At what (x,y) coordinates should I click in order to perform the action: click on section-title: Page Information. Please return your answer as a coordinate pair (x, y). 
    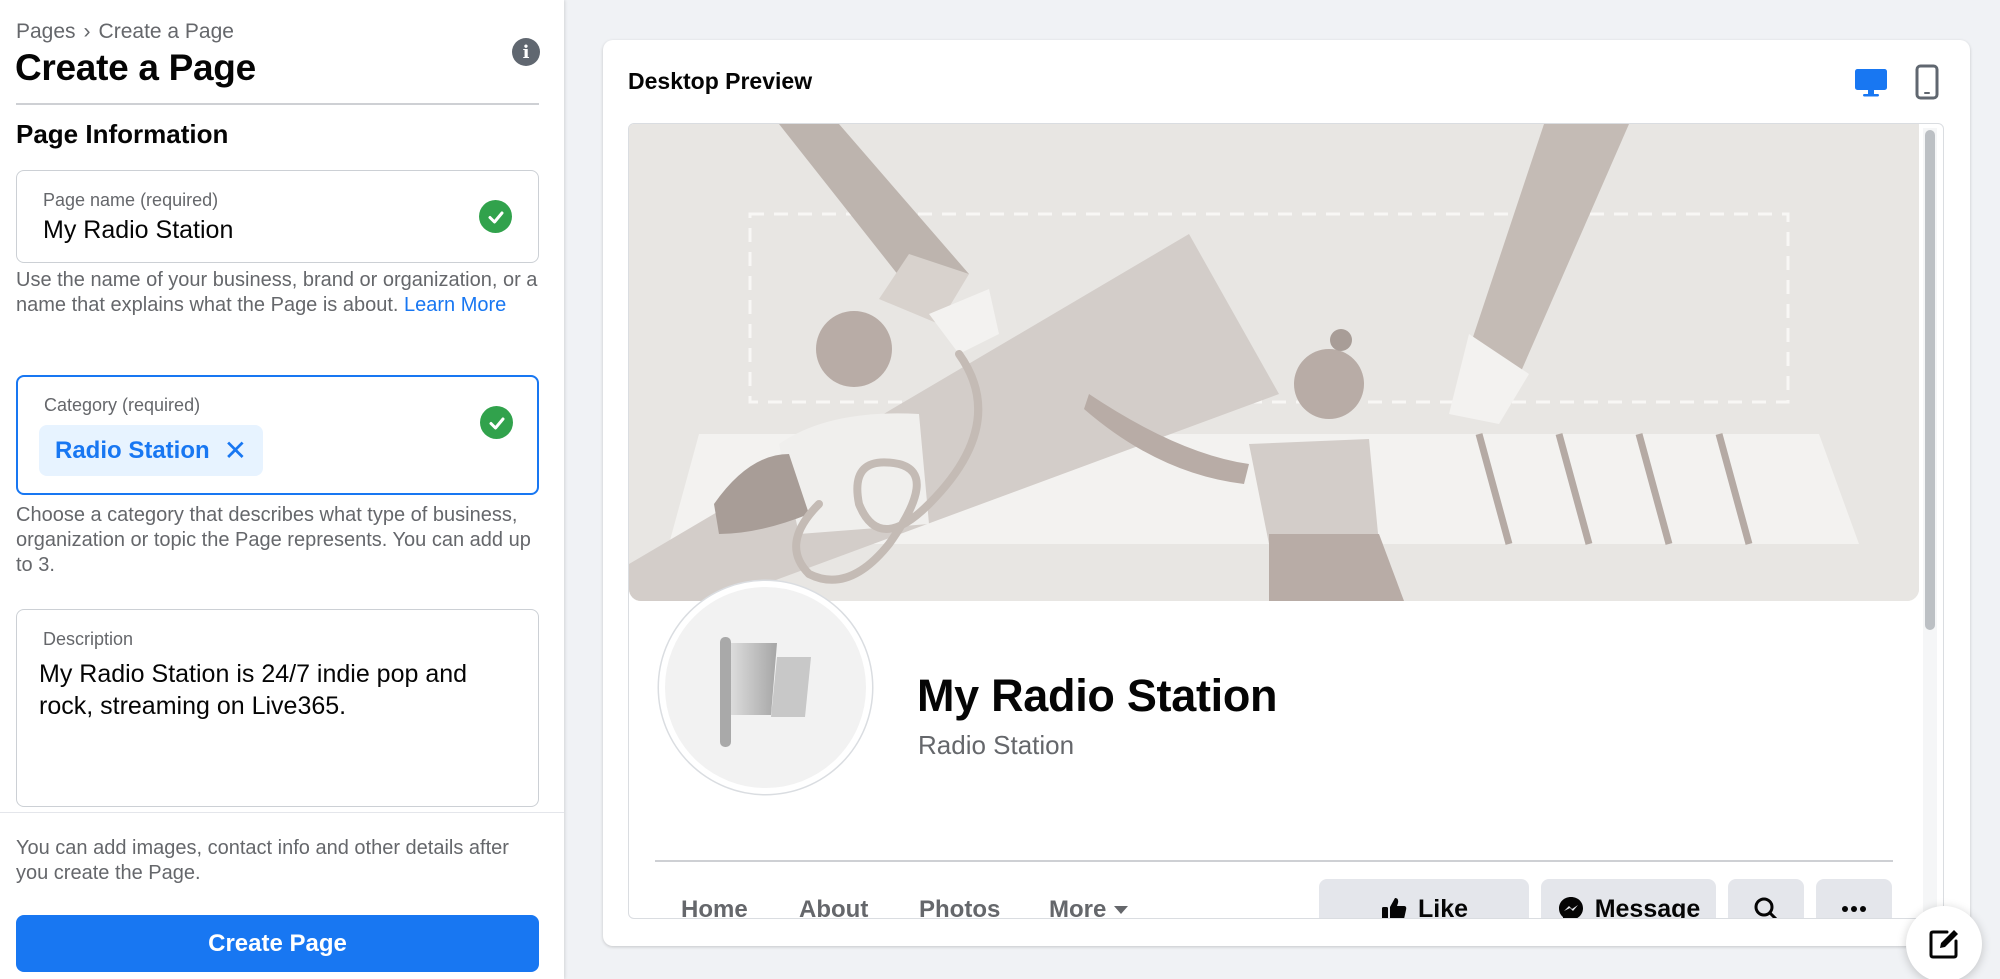
    Looking at the image, I should click on (122, 134).